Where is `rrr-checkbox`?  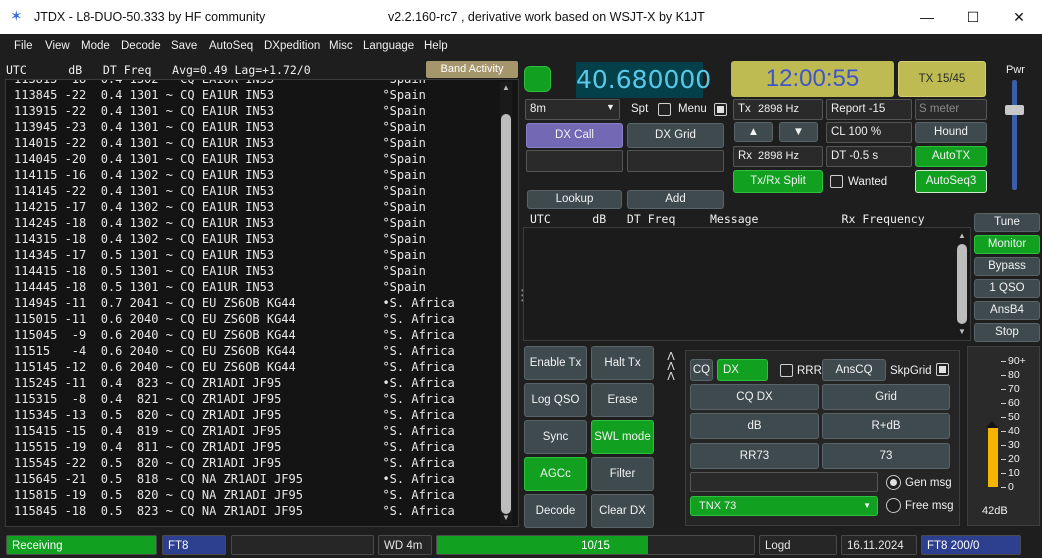 rrr-checkbox is located at coordinates (786, 370).